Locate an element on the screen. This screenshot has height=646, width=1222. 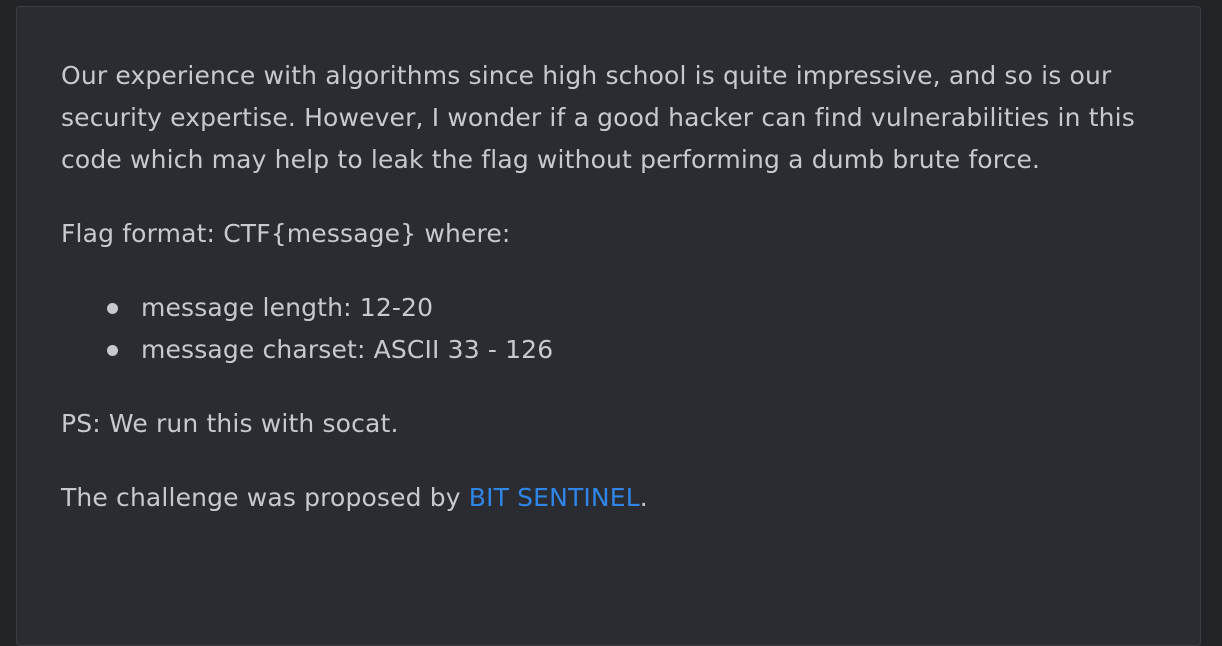
proposer-prefix: The challenge was proposed by is located at coordinates (265, 497).